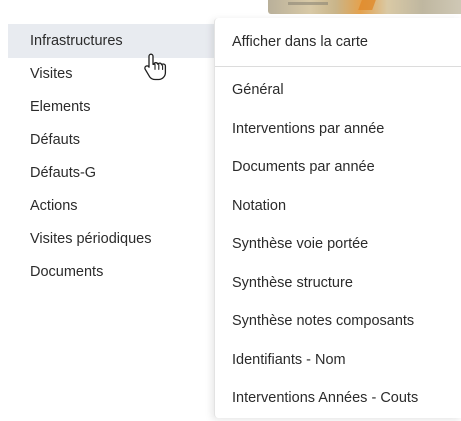 The image size is (461, 421). I want to click on category-item-infrastructures: Infrastructures, so click(115, 41).